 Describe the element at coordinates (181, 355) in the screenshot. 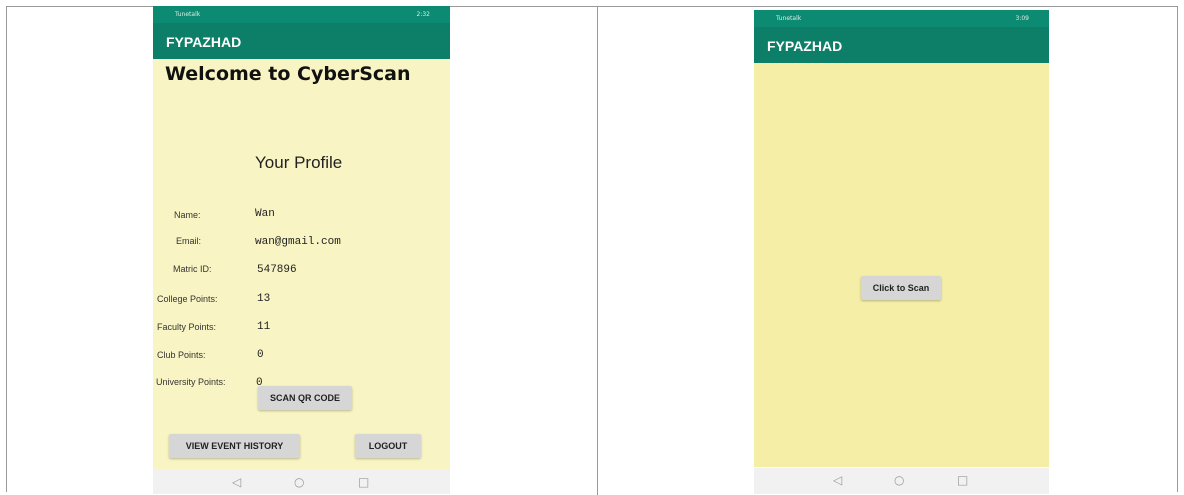

I see `club-points-label: Club Points:` at that location.